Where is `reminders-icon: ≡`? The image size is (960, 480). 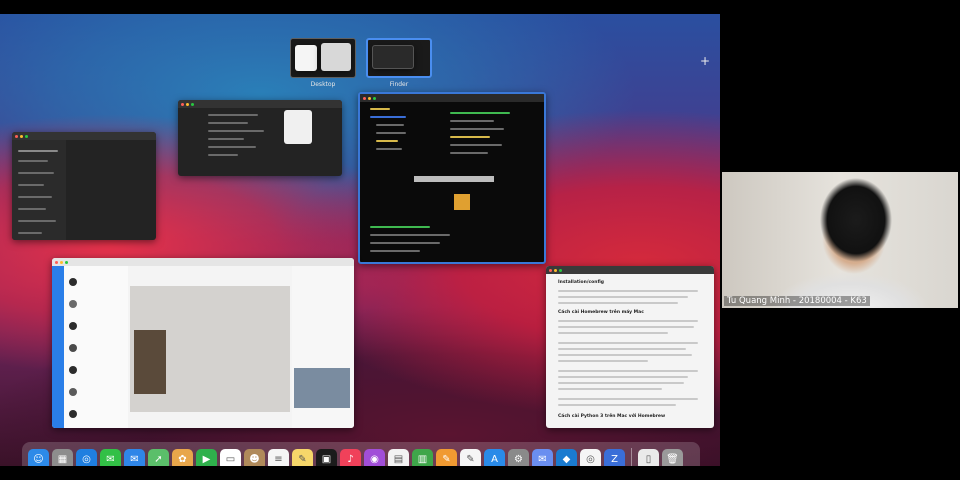
reminders-icon: ≡ is located at coordinates (278, 457).